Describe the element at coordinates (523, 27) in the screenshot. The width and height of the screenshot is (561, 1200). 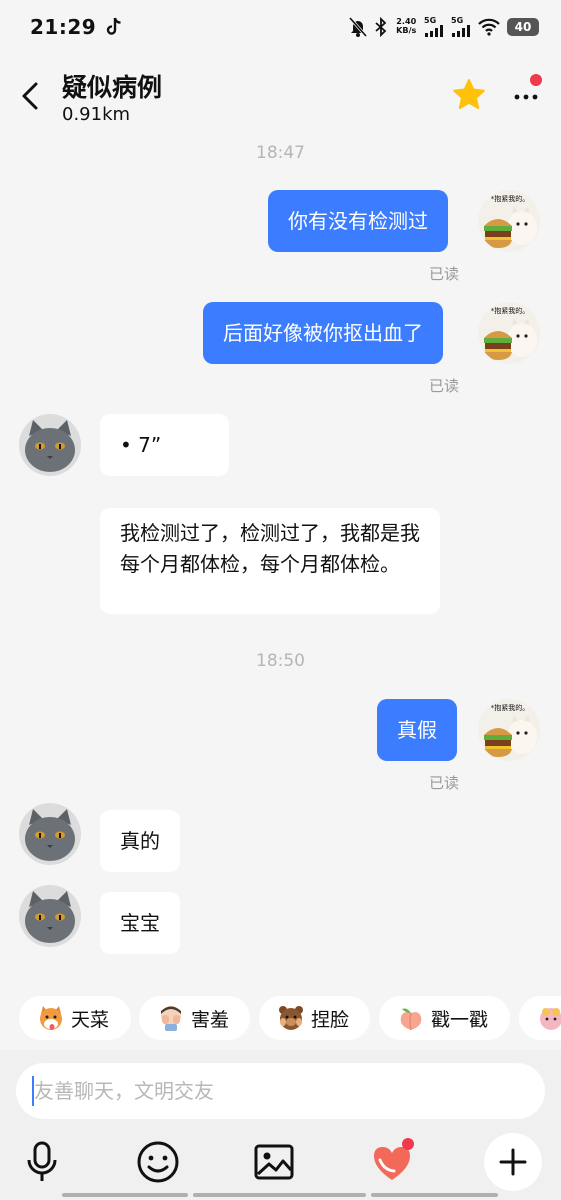
I see `battery-indicator: 40` at that location.